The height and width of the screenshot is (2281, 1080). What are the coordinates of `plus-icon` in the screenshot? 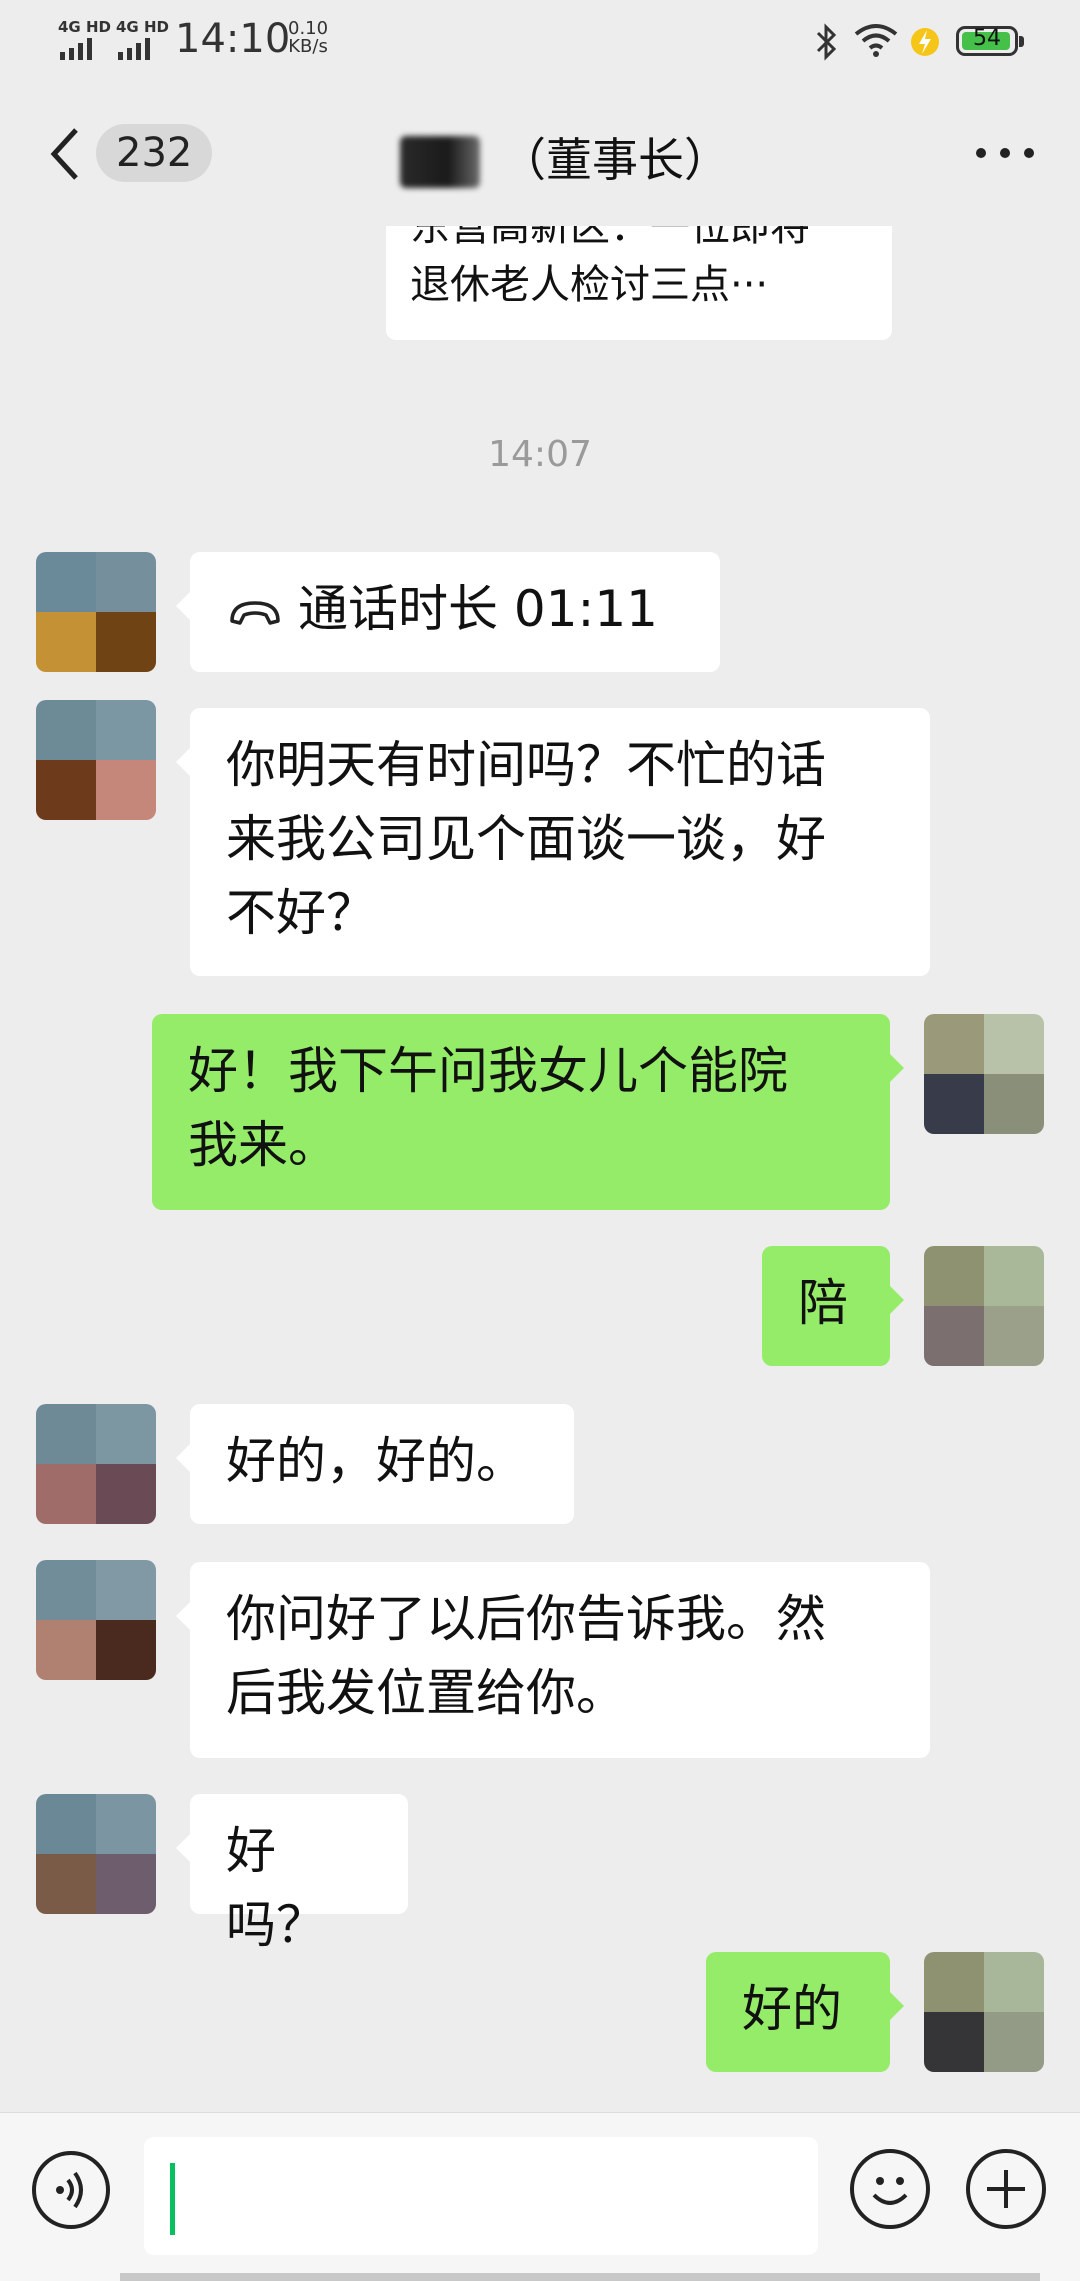 It's located at (1006, 2189).